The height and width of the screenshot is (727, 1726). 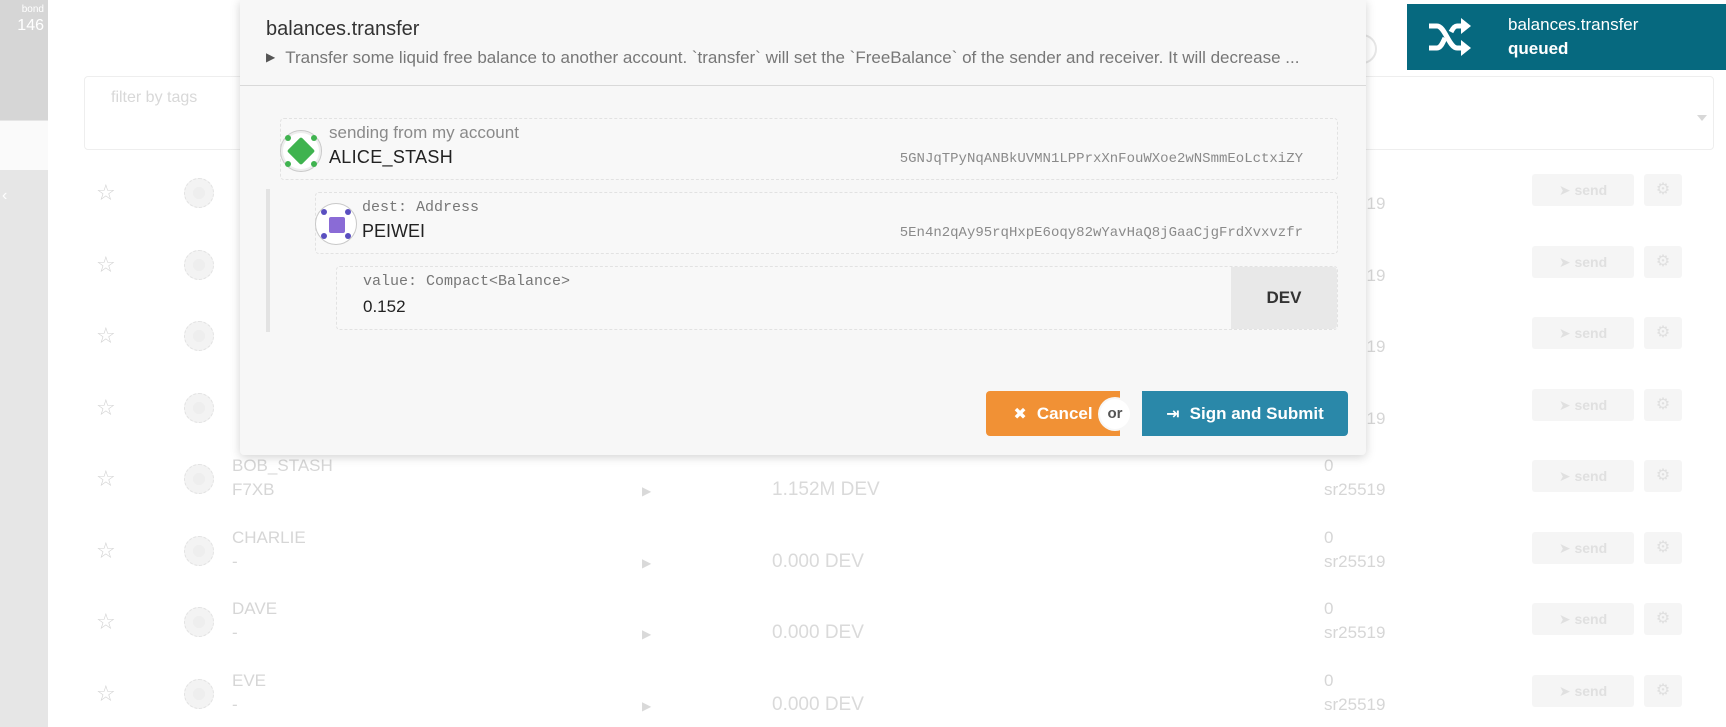 I want to click on toast-title: balances.transfer, so click(x=1573, y=24).